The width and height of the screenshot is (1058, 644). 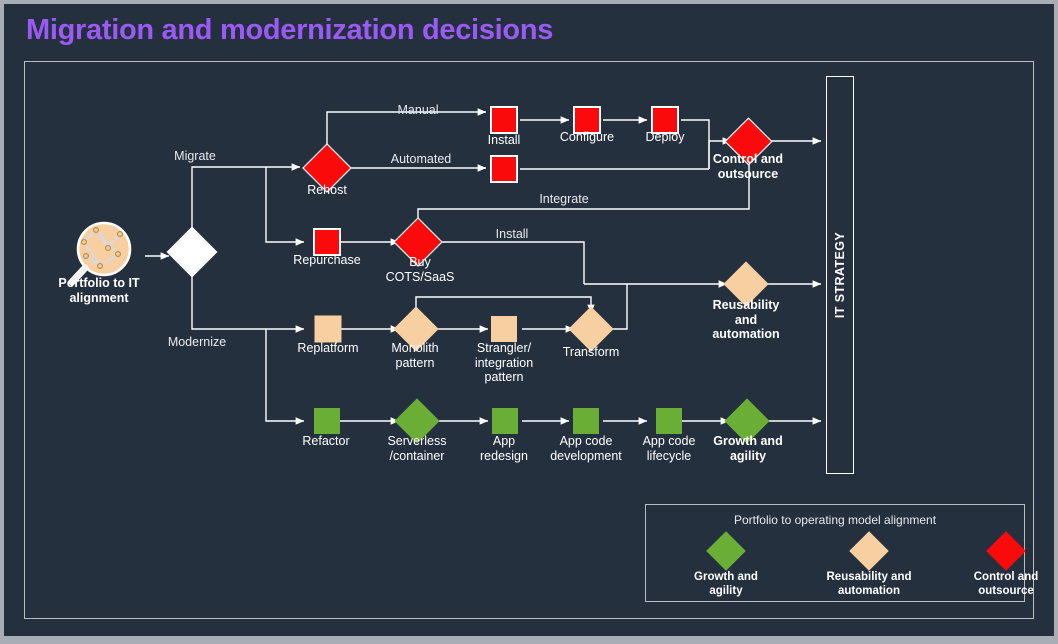 I want to click on label-serverless: Serverless /container, so click(x=417, y=448).